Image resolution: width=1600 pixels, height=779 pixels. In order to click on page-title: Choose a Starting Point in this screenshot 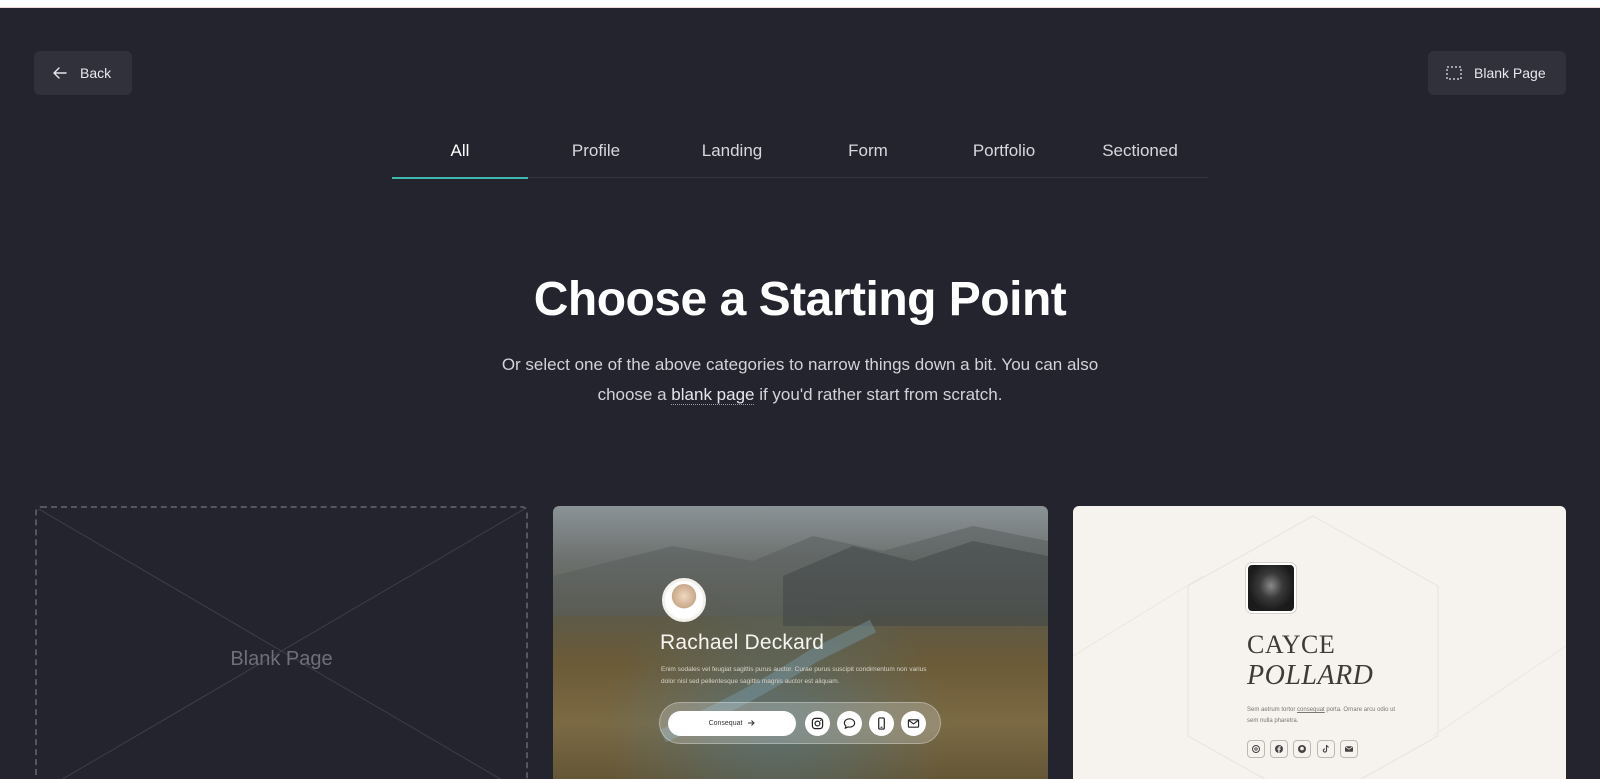, I will do `click(800, 299)`.